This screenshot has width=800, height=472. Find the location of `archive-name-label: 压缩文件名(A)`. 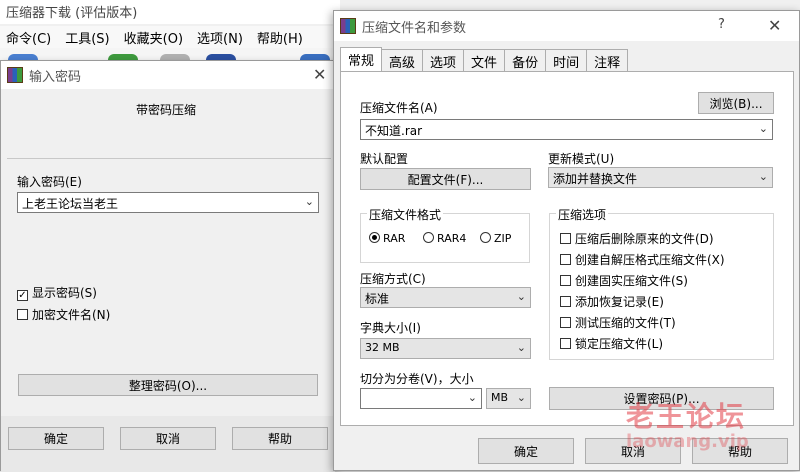

archive-name-label: 压缩文件名(A) is located at coordinates (399, 108).